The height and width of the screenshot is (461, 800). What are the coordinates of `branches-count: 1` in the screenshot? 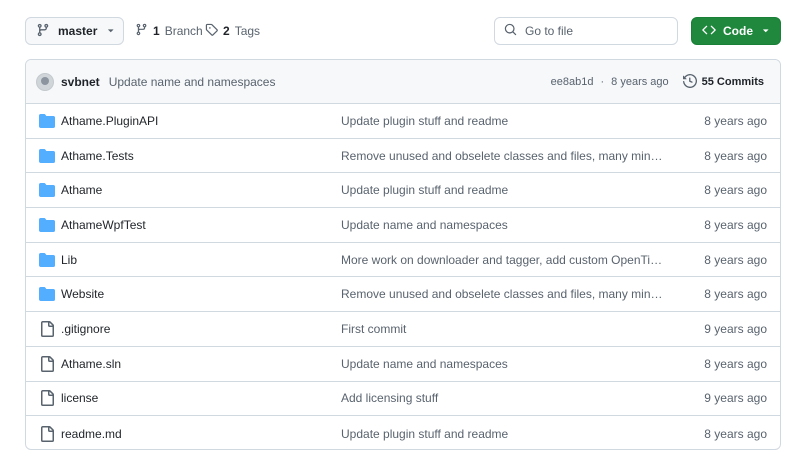 It's located at (156, 31).